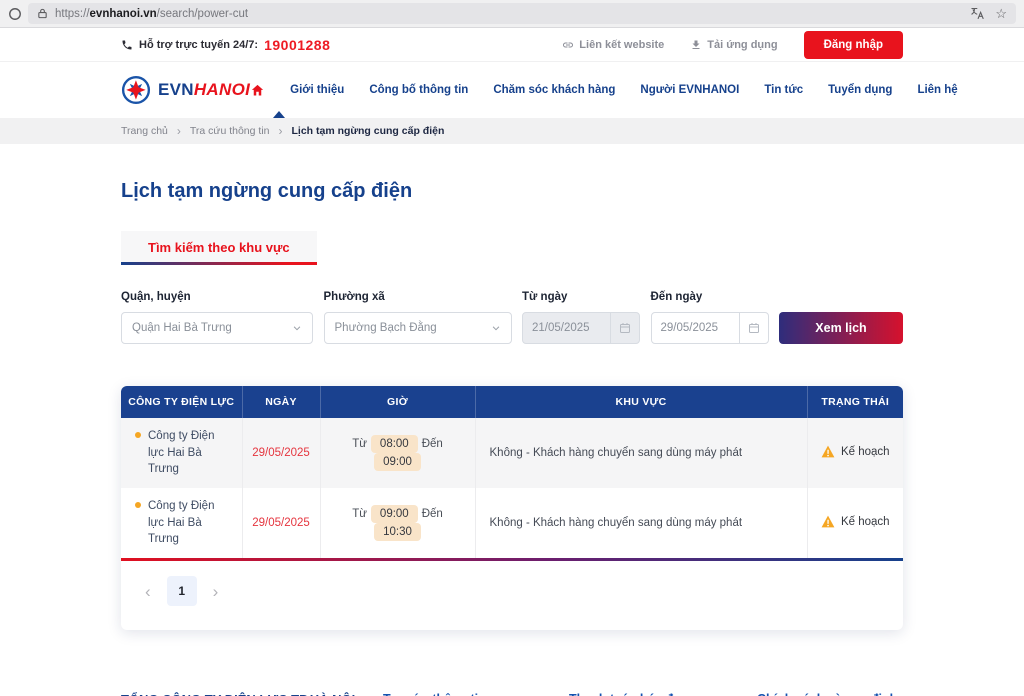 The height and width of the screenshot is (696, 1024). What do you see at coordinates (257, 90) in the screenshot?
I see `home-icon` at bounding box center [257, 90].